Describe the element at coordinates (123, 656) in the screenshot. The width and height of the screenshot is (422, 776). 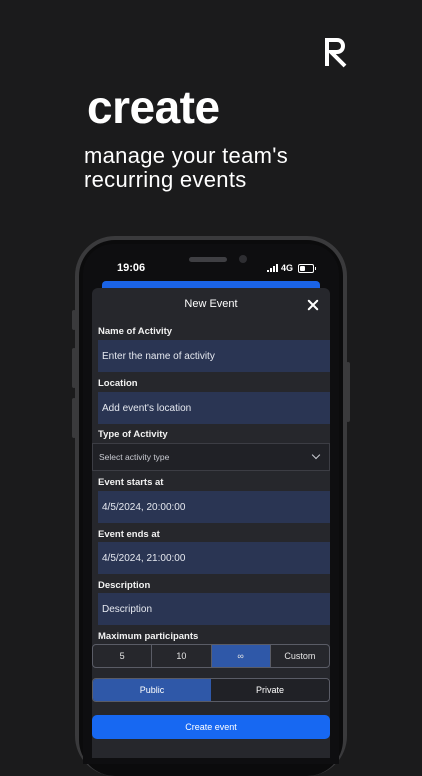
I see `participants-option-5: 5` at that location.